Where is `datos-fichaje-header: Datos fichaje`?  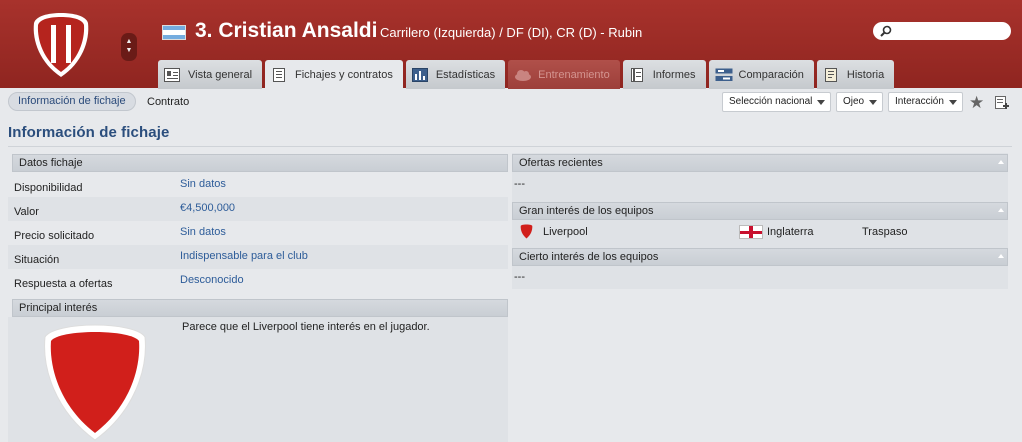
datos-fichaje-header: Datos fichaje is located at coordinates (260, 163).